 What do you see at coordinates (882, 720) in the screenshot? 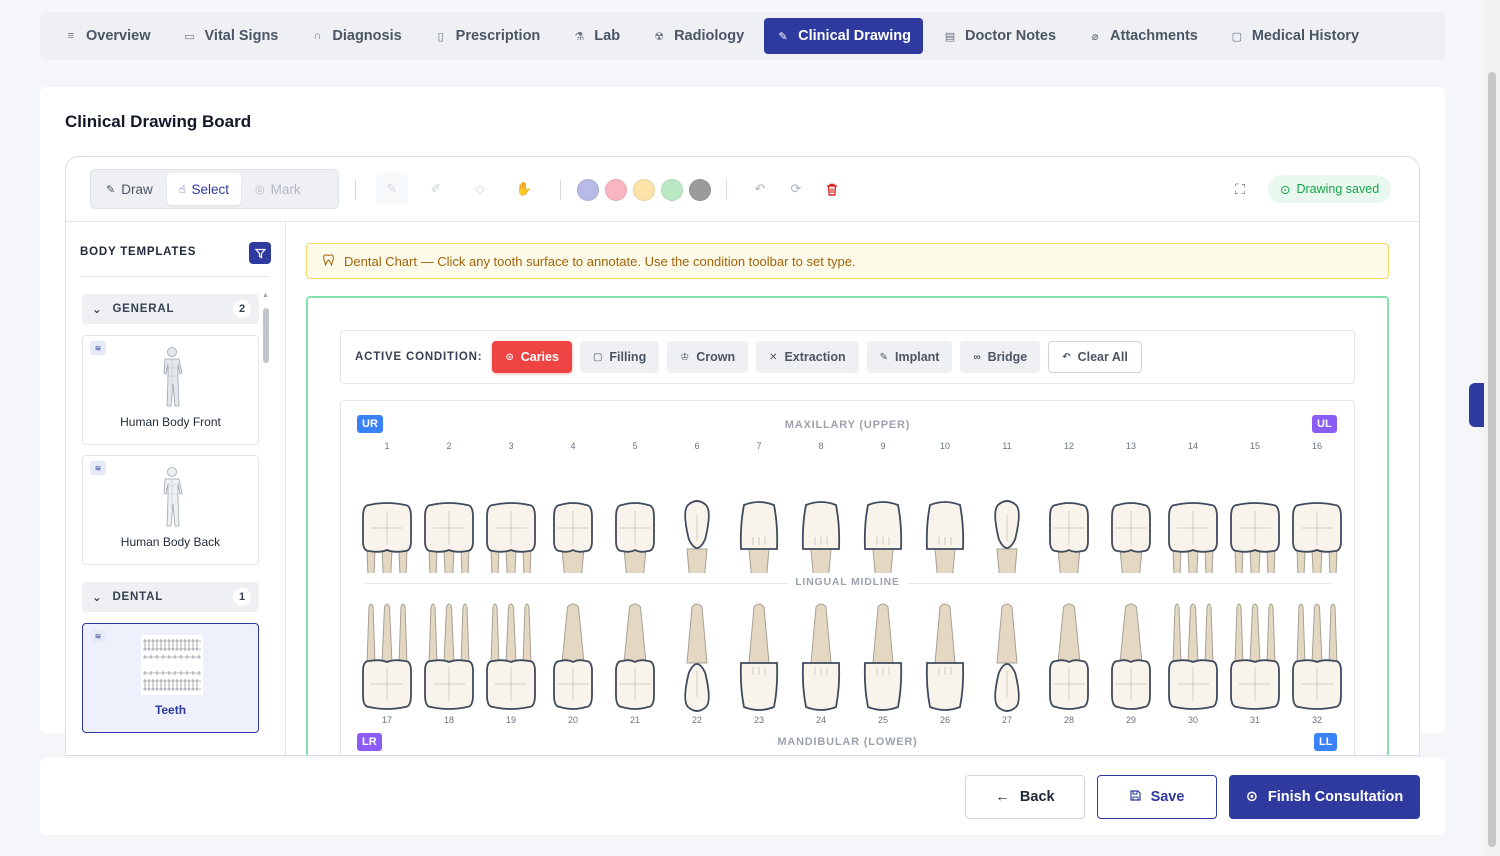
I see `tooth-number: 25` at bounding box center [882, 720].